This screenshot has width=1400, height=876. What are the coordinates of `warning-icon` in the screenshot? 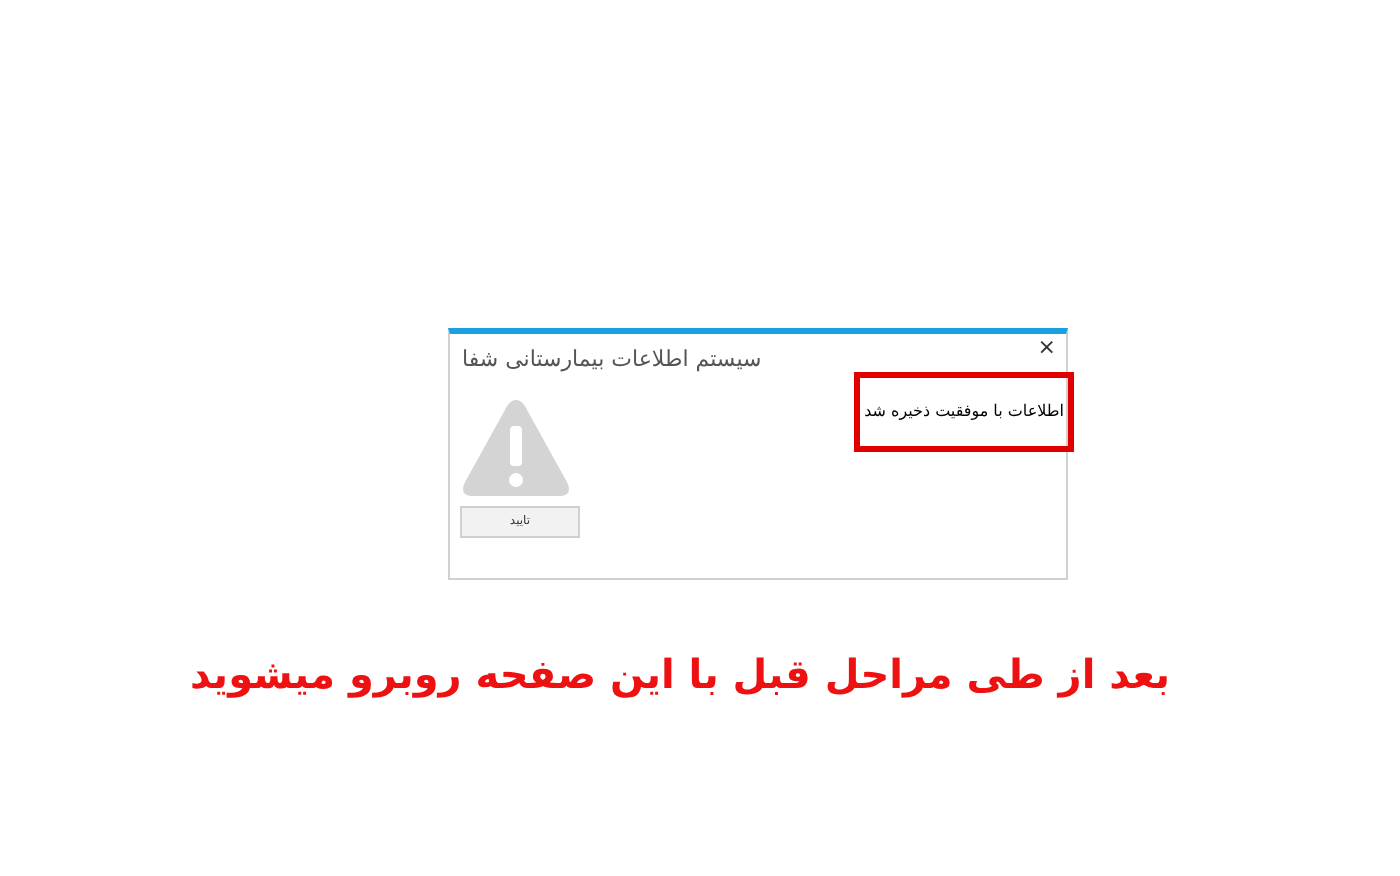 It's located at (516, 447).